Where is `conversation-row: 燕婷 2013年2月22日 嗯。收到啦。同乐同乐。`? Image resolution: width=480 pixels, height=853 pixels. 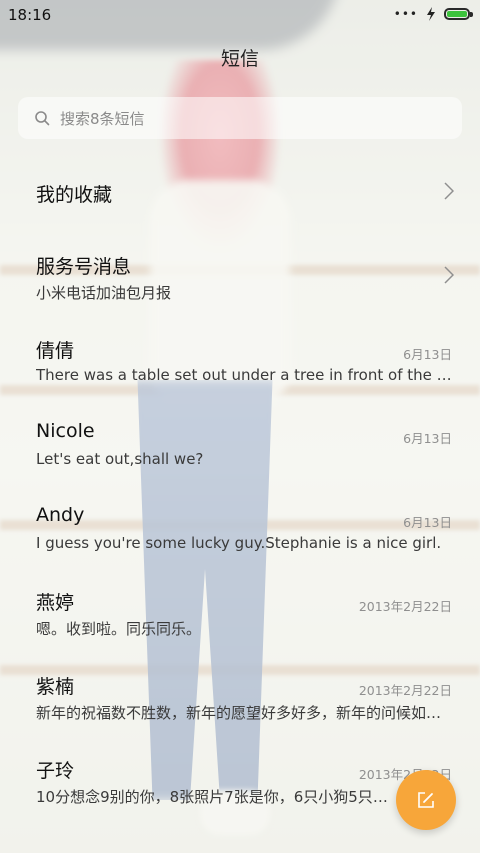
conversation-row: 燕婷 2013年2月22日 嗯。收到啦。同乐同乐。 is located at coordinates (240, 614).